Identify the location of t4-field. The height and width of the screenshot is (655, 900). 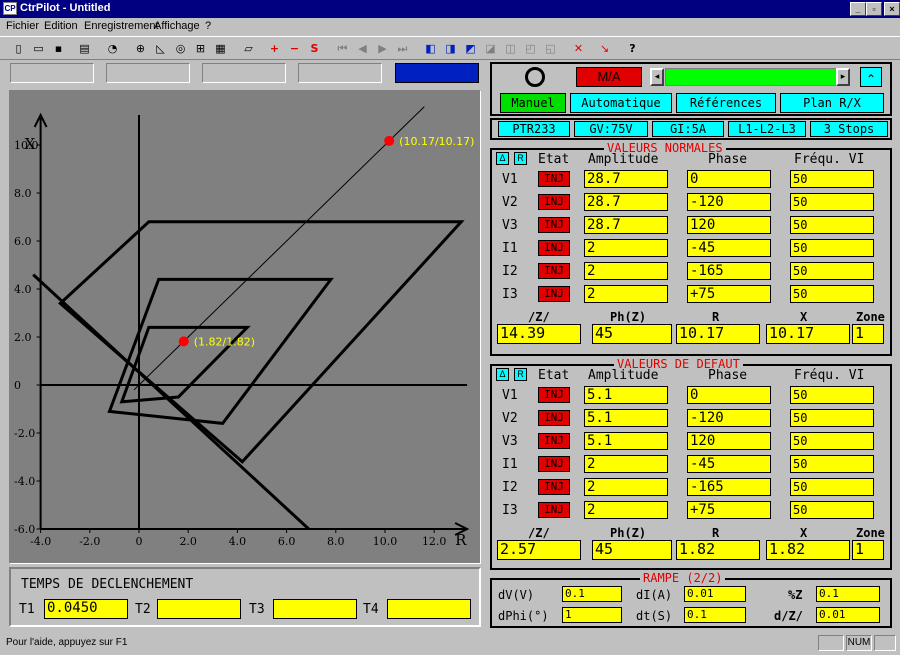
(429, 609).